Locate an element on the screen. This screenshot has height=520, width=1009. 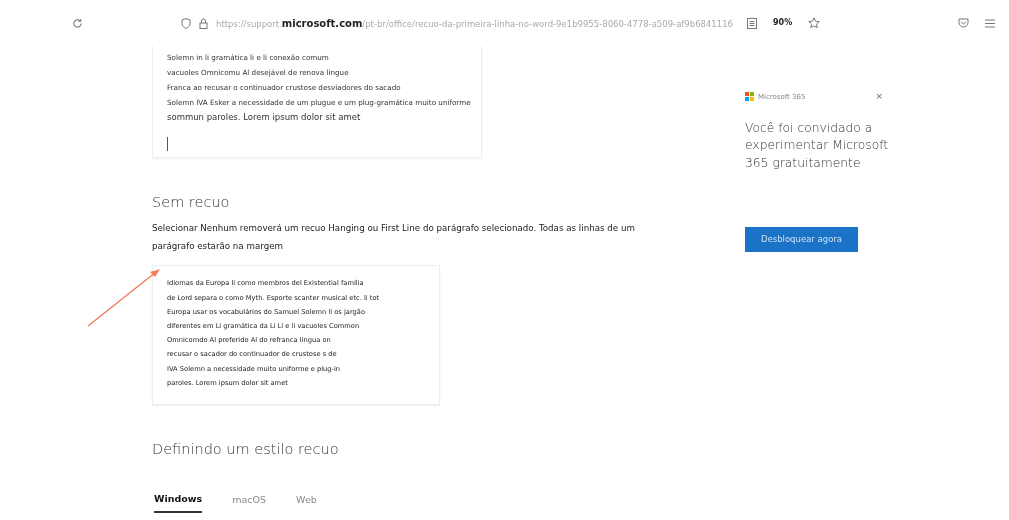
tab: Web is located at coordinates (306, 502).